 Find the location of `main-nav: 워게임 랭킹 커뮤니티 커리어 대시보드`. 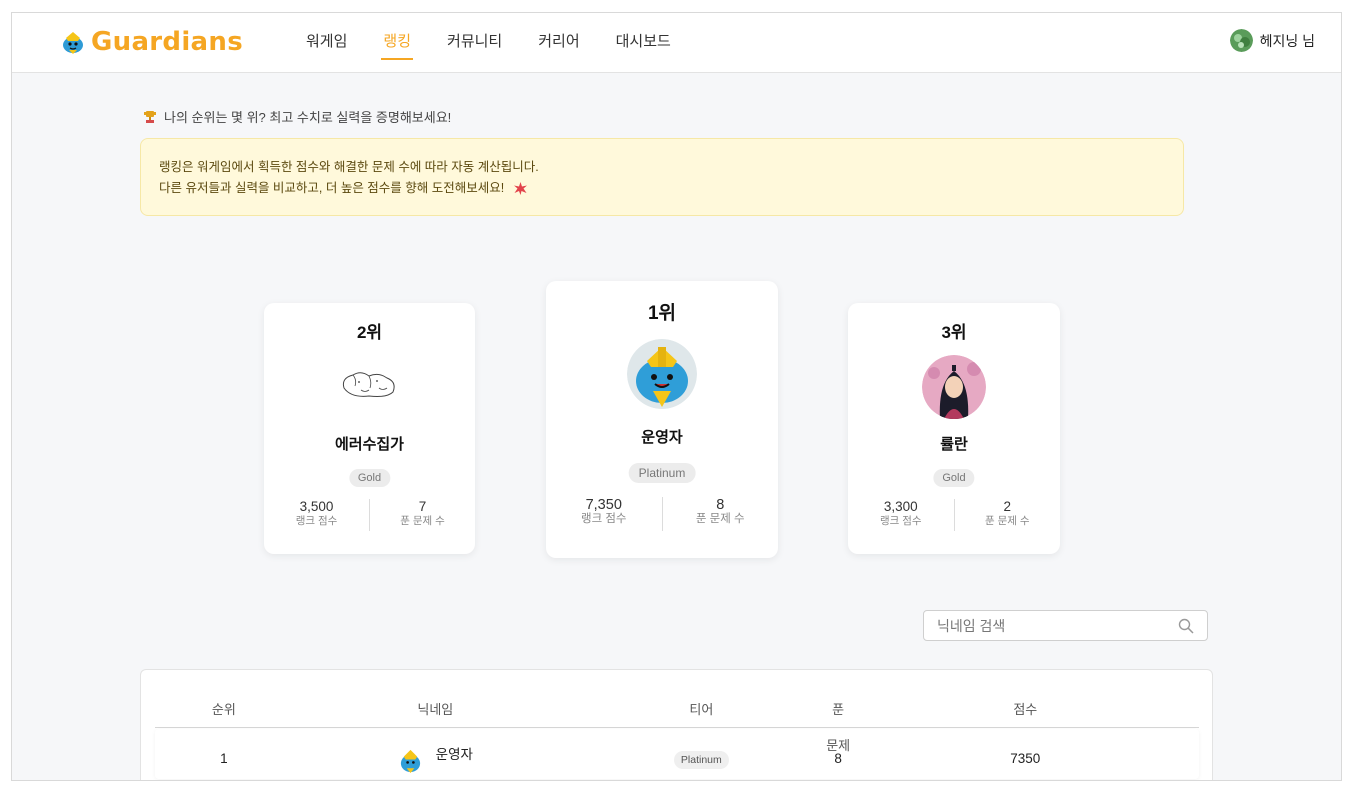

main-nav: 워게임 랭킹 커뮤니티 커리어 대시보드 is located at coordinates (488, 43).